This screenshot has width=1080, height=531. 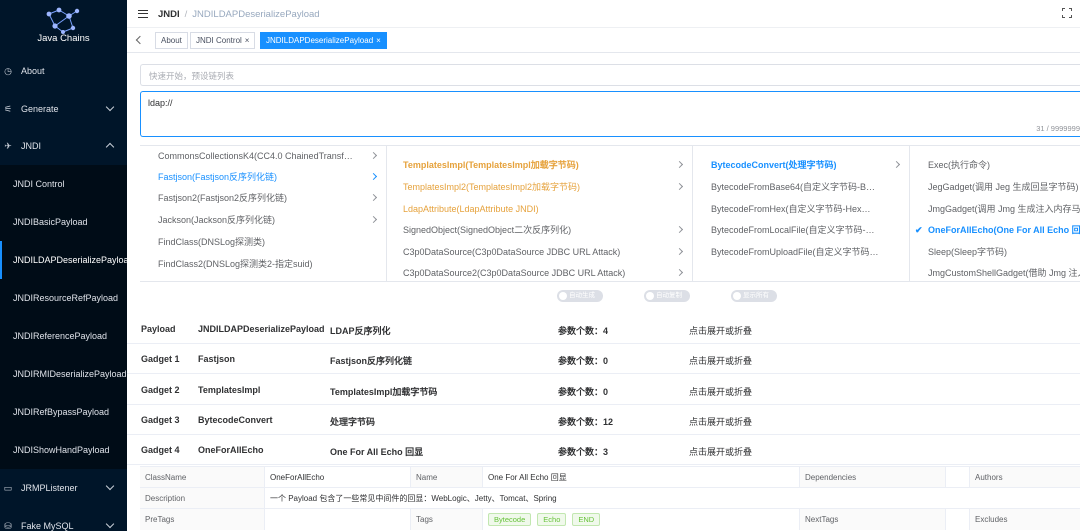 What do you see at coordinates (538, 187) in the screenshot?
I see `cascader-option: TemplatesImpl2(TemplatesImpl2加载字节码)` at bounding box center [538, 187].